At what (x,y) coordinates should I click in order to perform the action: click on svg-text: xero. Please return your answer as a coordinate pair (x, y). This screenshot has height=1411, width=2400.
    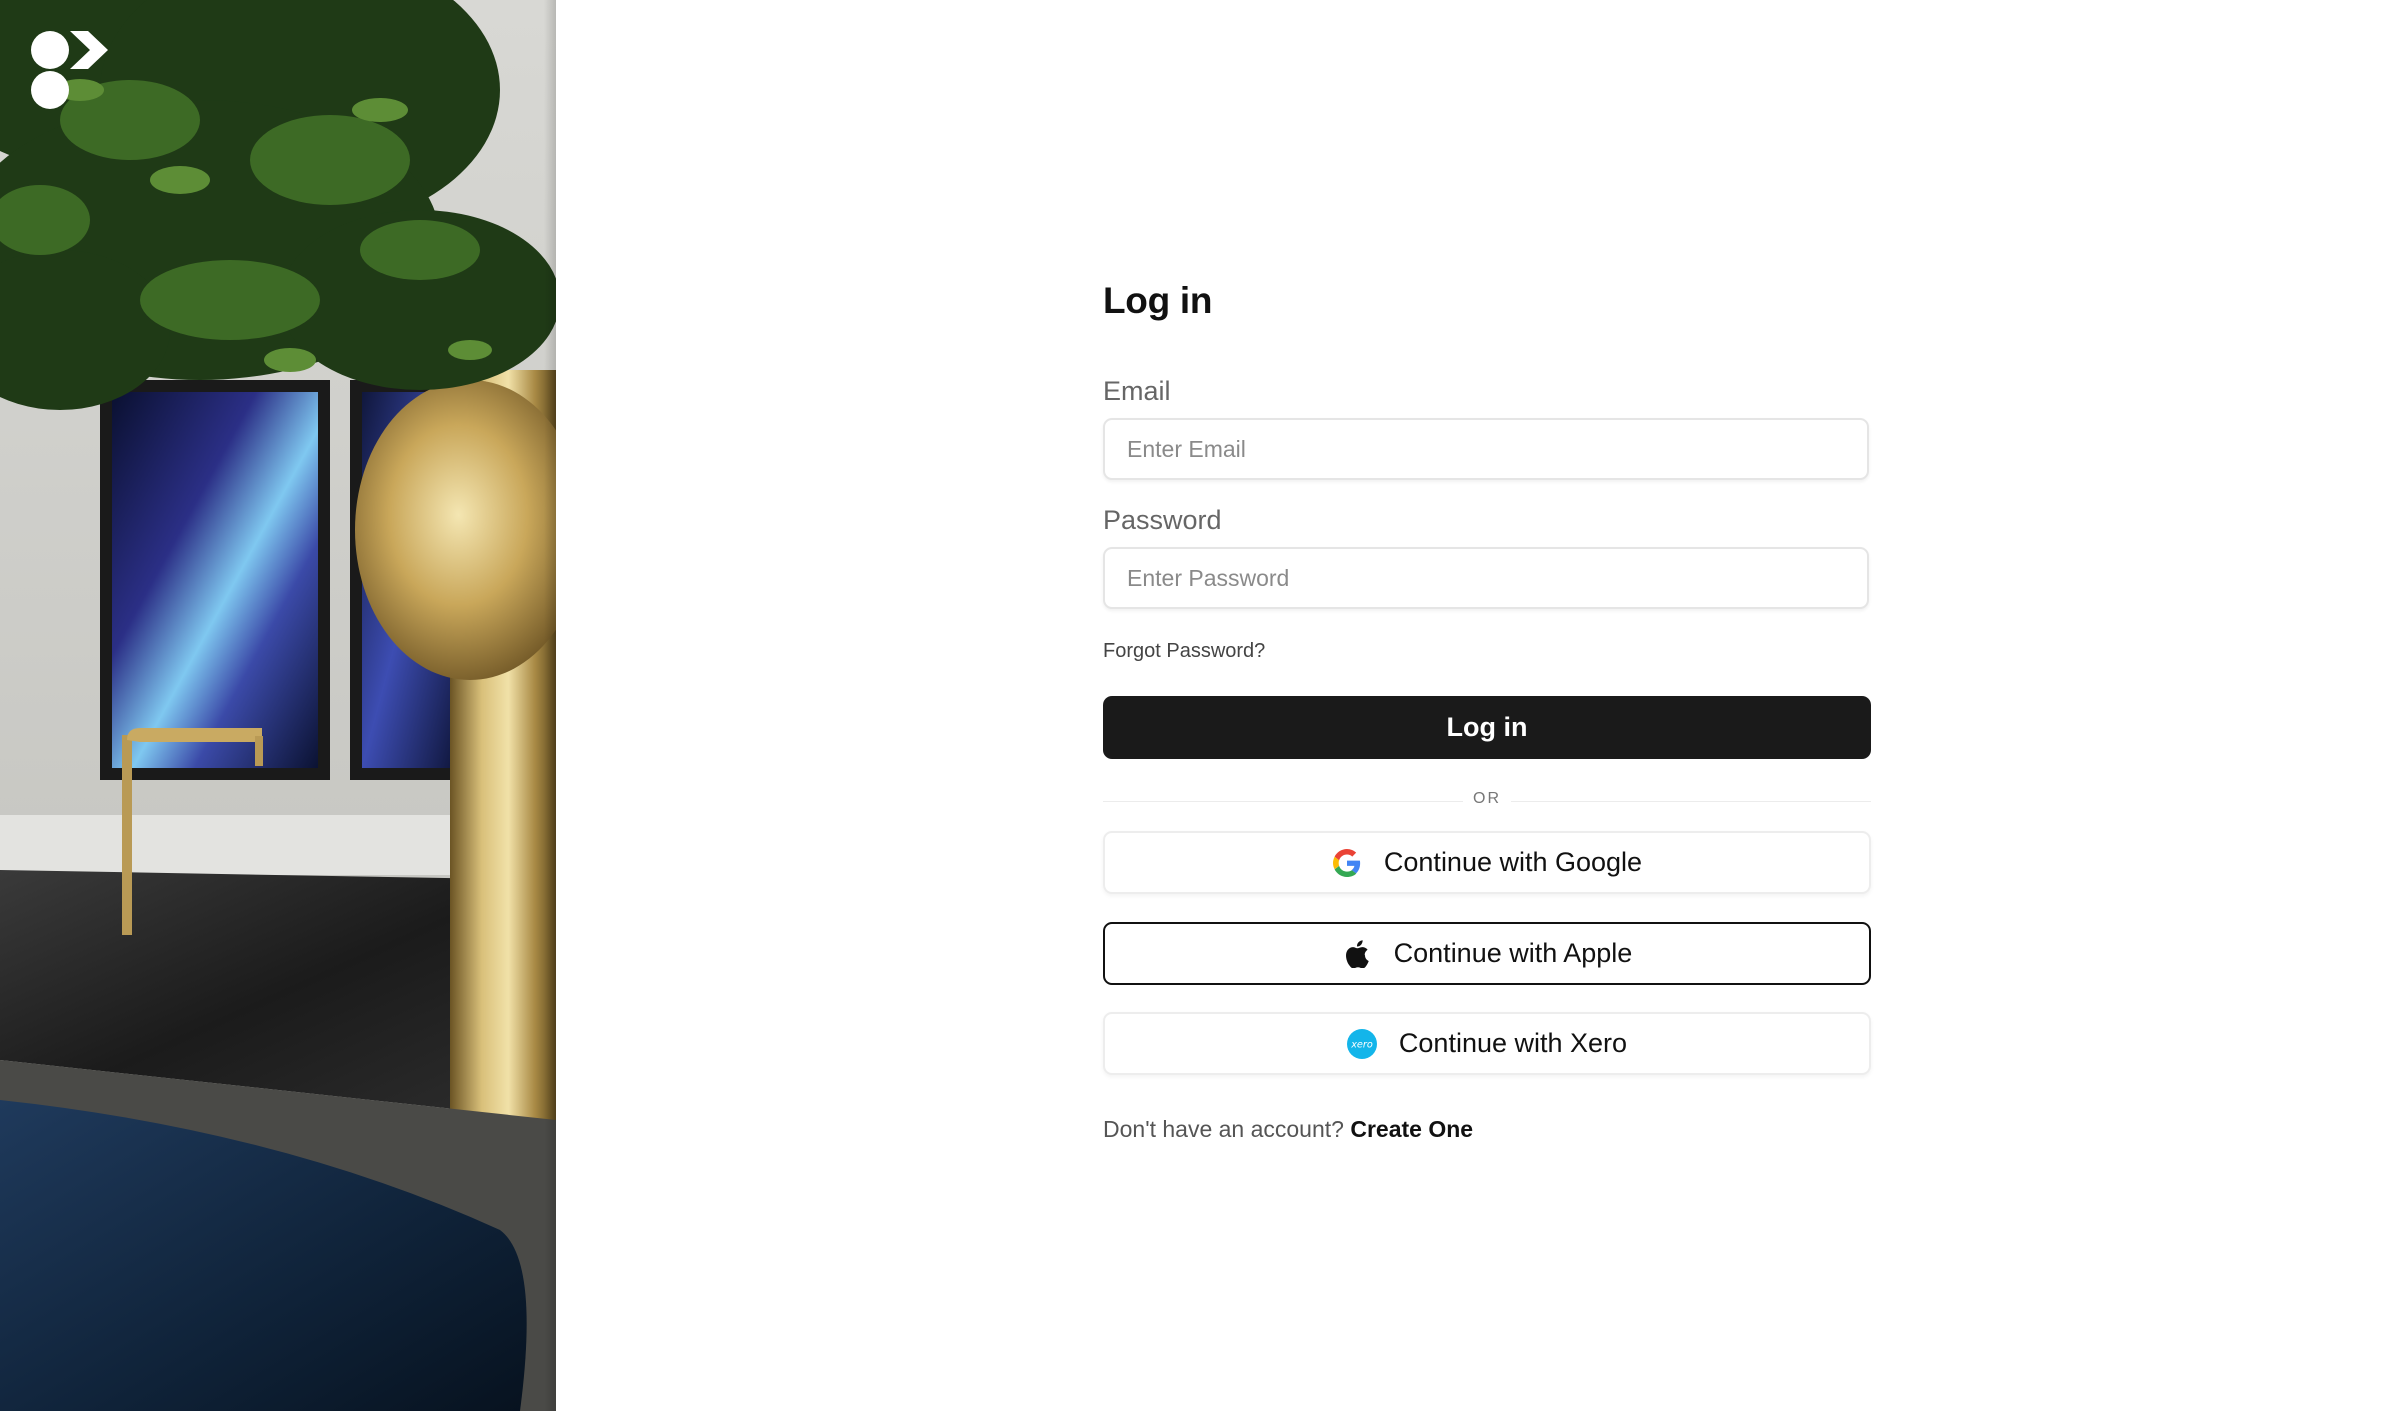
    Looking at the image, I should click on (1361, 1044).